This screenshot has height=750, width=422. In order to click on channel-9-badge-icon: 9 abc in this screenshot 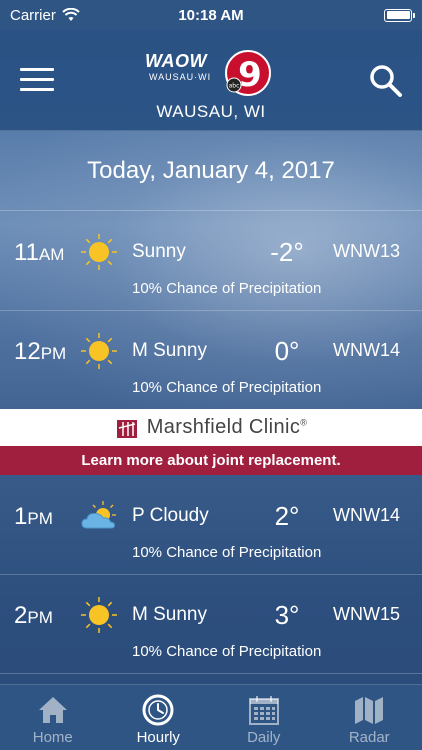, I will do `click(248, 73)`.